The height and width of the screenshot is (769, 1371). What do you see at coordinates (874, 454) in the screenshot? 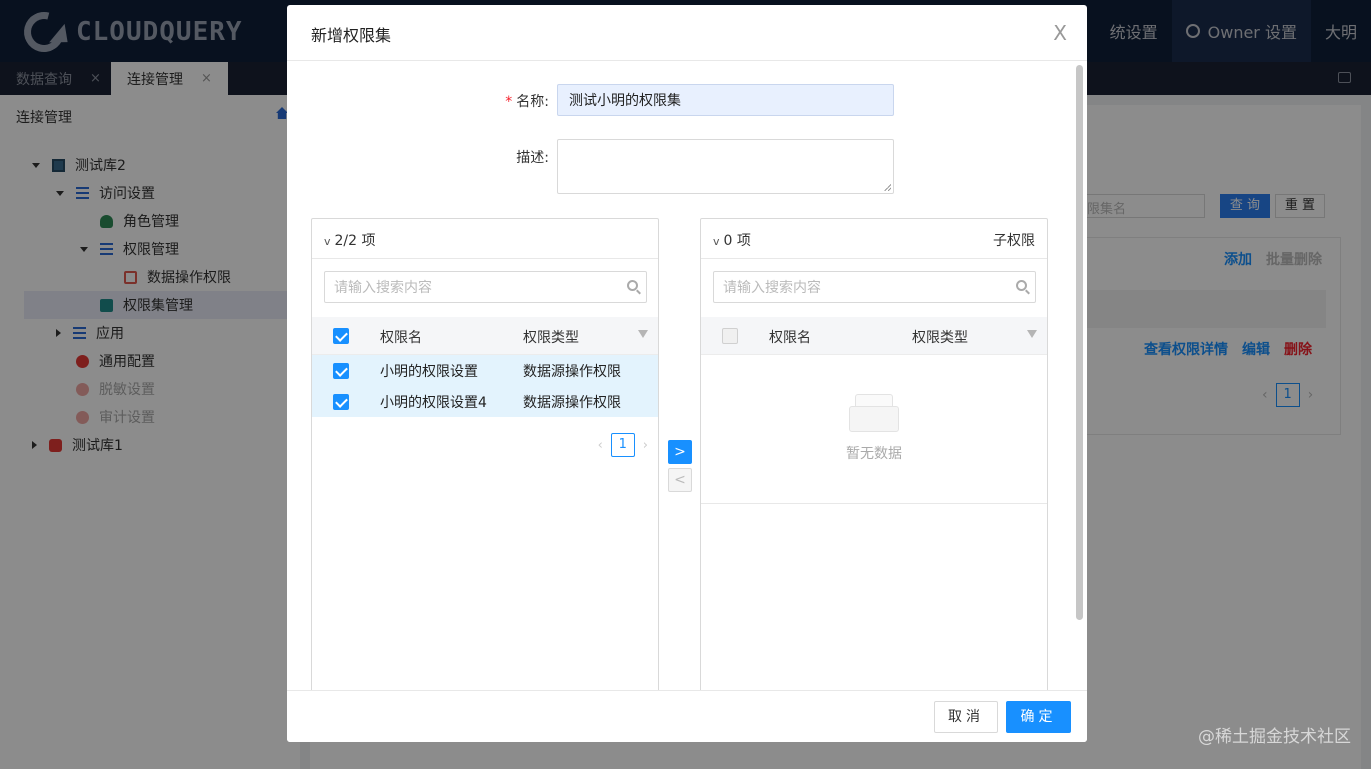
I see `empty-text: 暂无数据` at bounding box center [874, 454].